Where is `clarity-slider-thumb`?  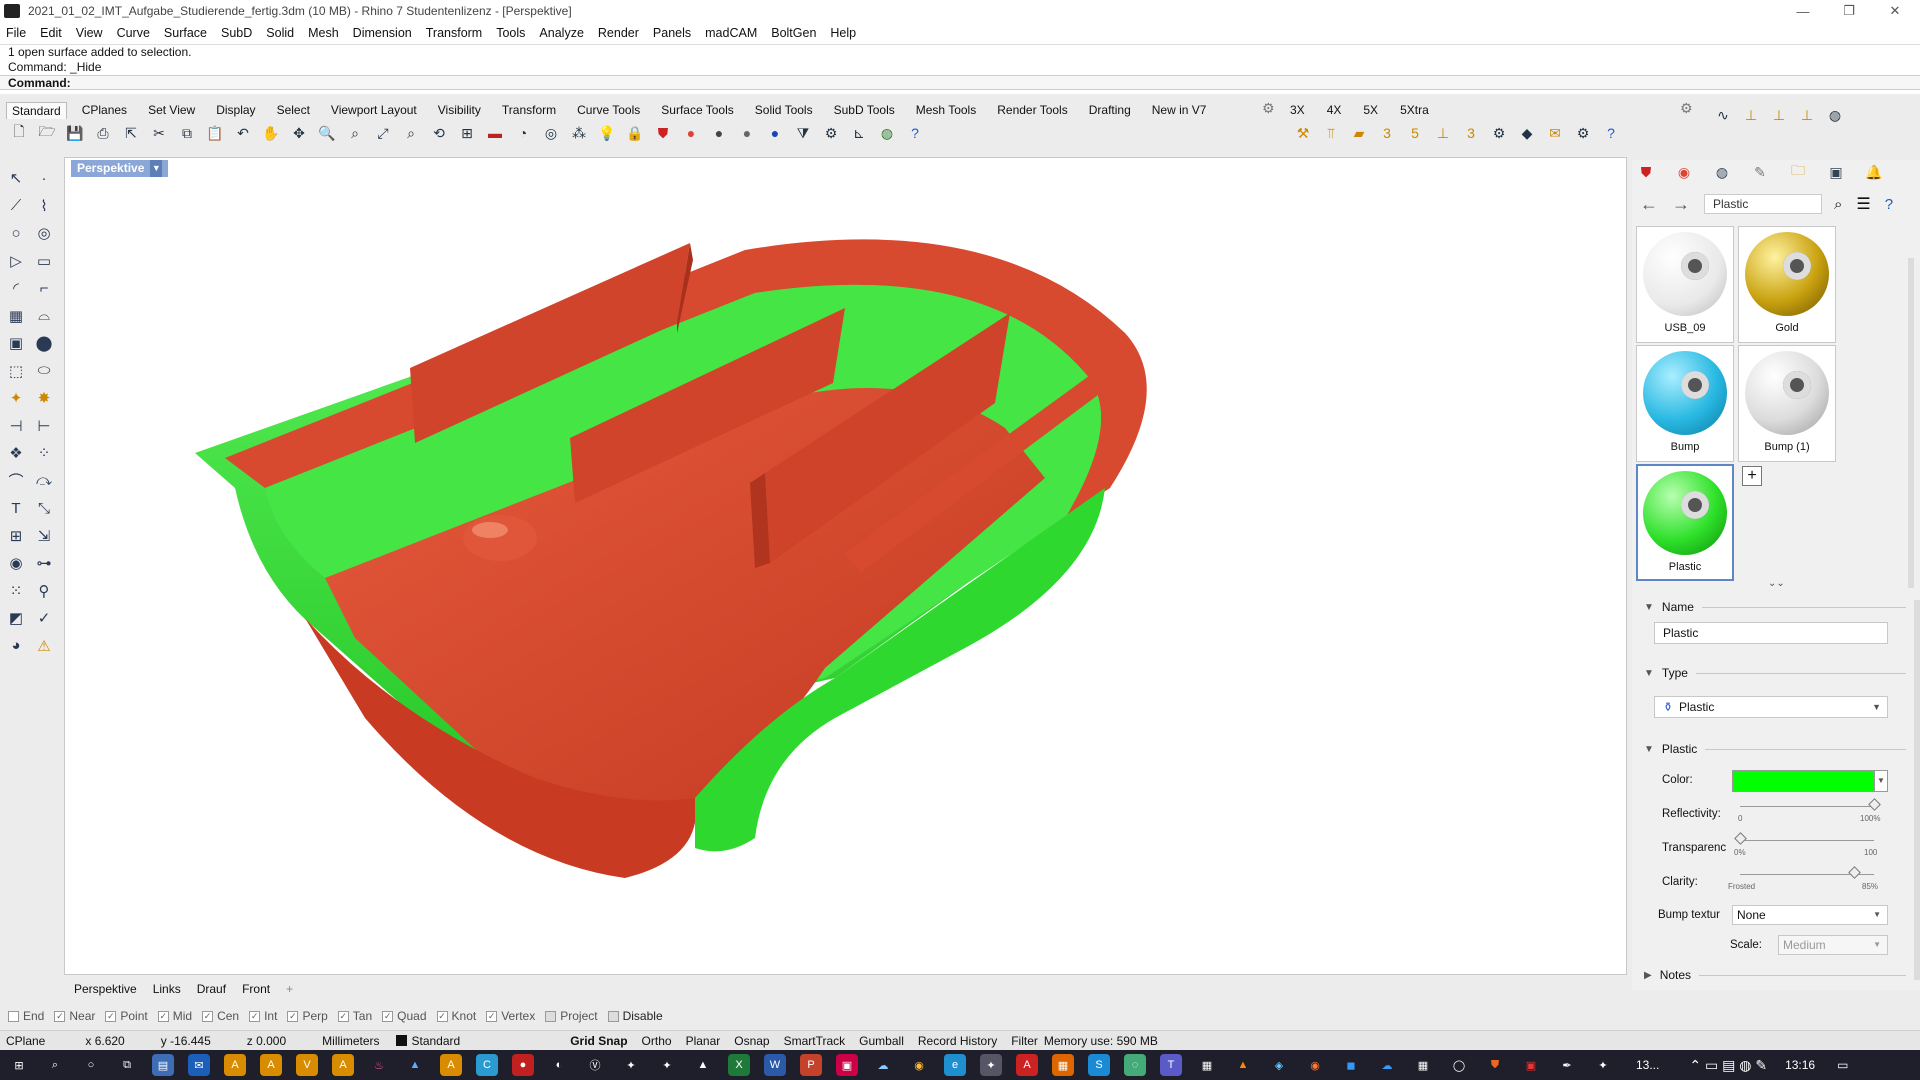
clarity-slider-thumb is located at coordinates (1854, 872).